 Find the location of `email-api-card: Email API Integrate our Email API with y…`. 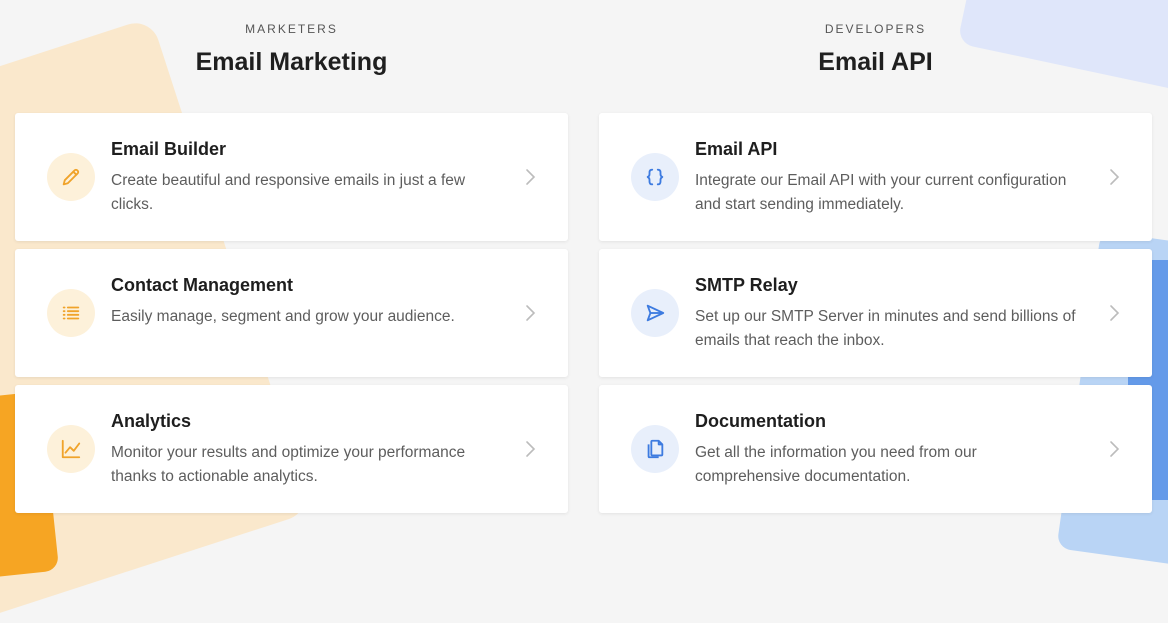

email-api-card: Email API Integrate our Email API with y… is located at coordinates (875, 177).